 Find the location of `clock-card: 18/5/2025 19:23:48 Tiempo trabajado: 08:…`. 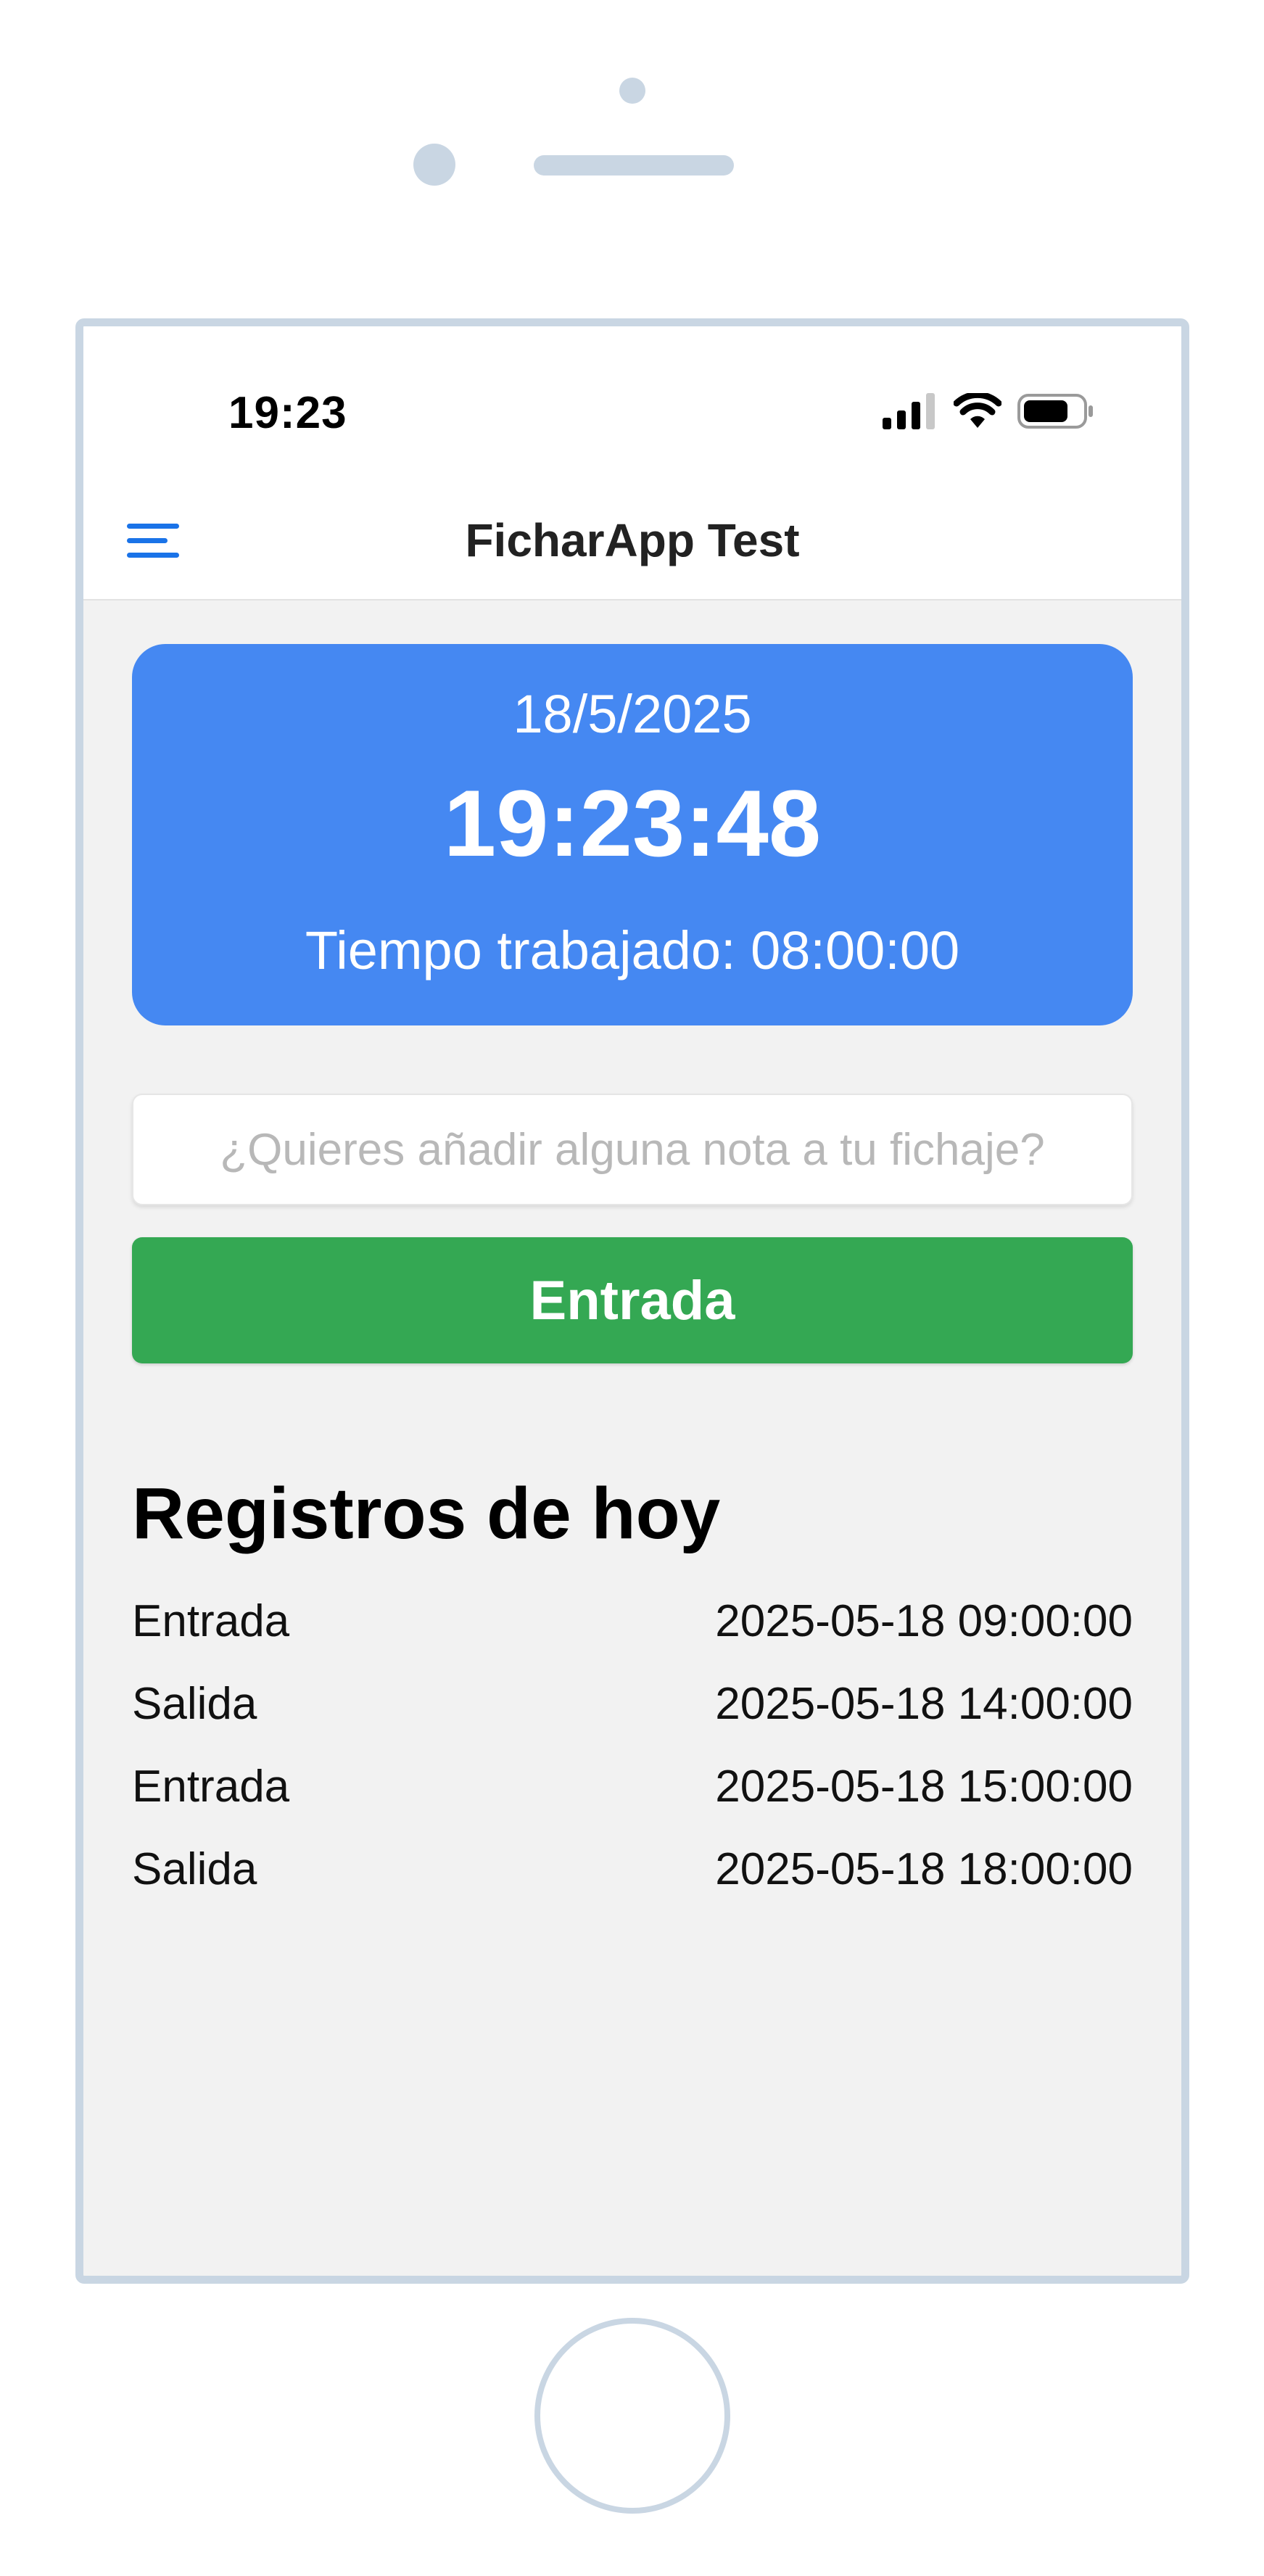

clock-card: 18/5/2025 19:23:48 Tiempo trabajado: 08:… is located at coordinates (632, 834).